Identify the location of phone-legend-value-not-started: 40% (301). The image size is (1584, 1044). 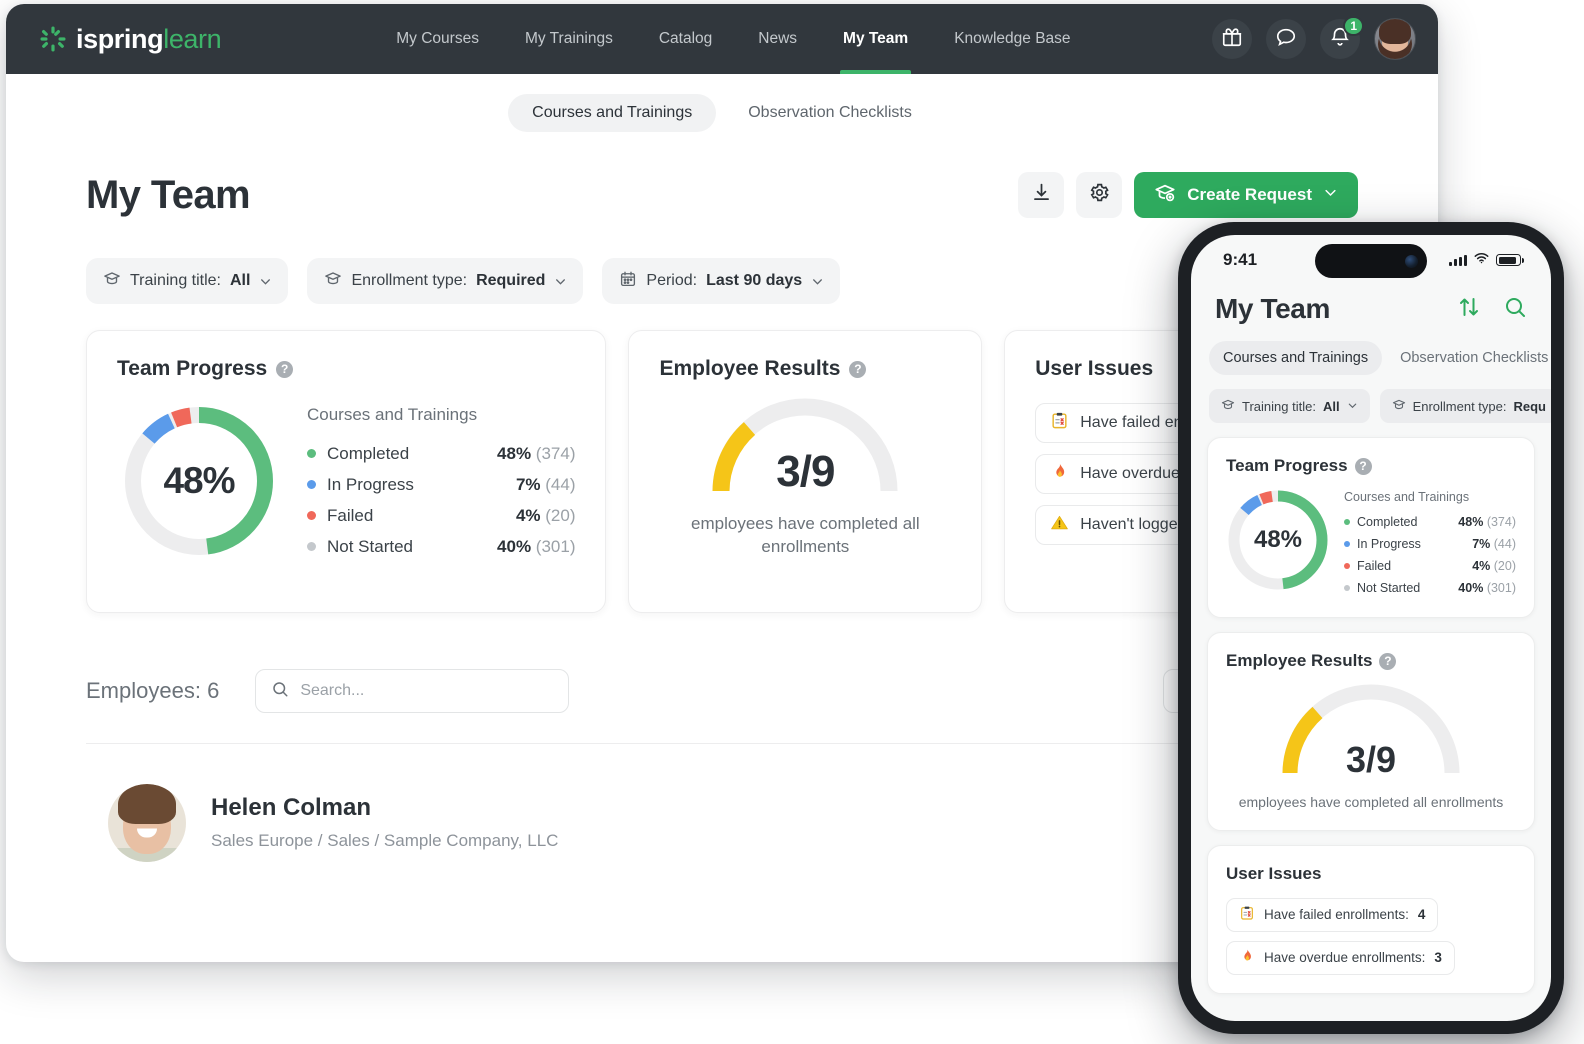
(1487, 588).